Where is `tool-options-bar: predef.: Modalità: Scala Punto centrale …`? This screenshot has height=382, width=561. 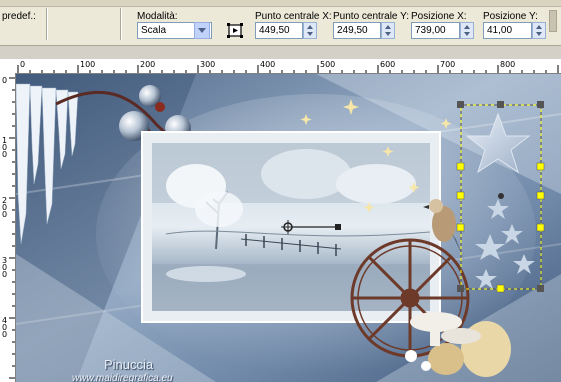
tool-options-bar: predef.: Modalità: Scala Punto centrale … is located at coordinates (280, 23).